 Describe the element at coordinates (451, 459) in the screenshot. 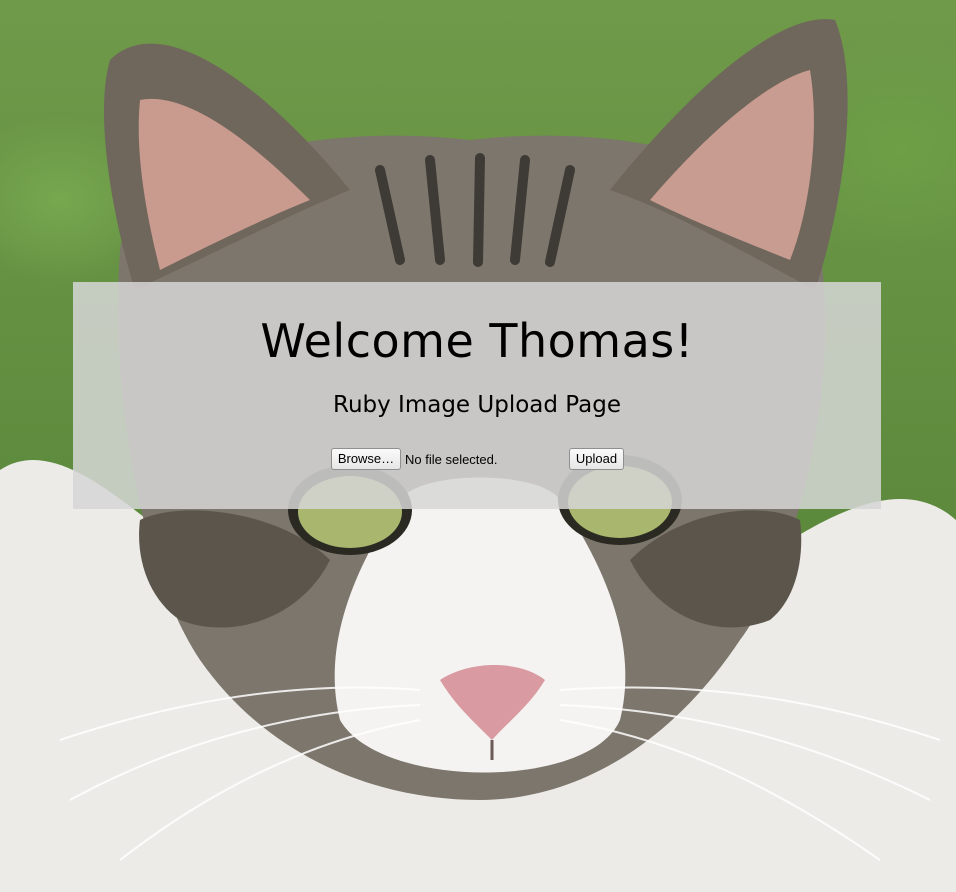

I see `file-status-text: No file selected.` at that location.